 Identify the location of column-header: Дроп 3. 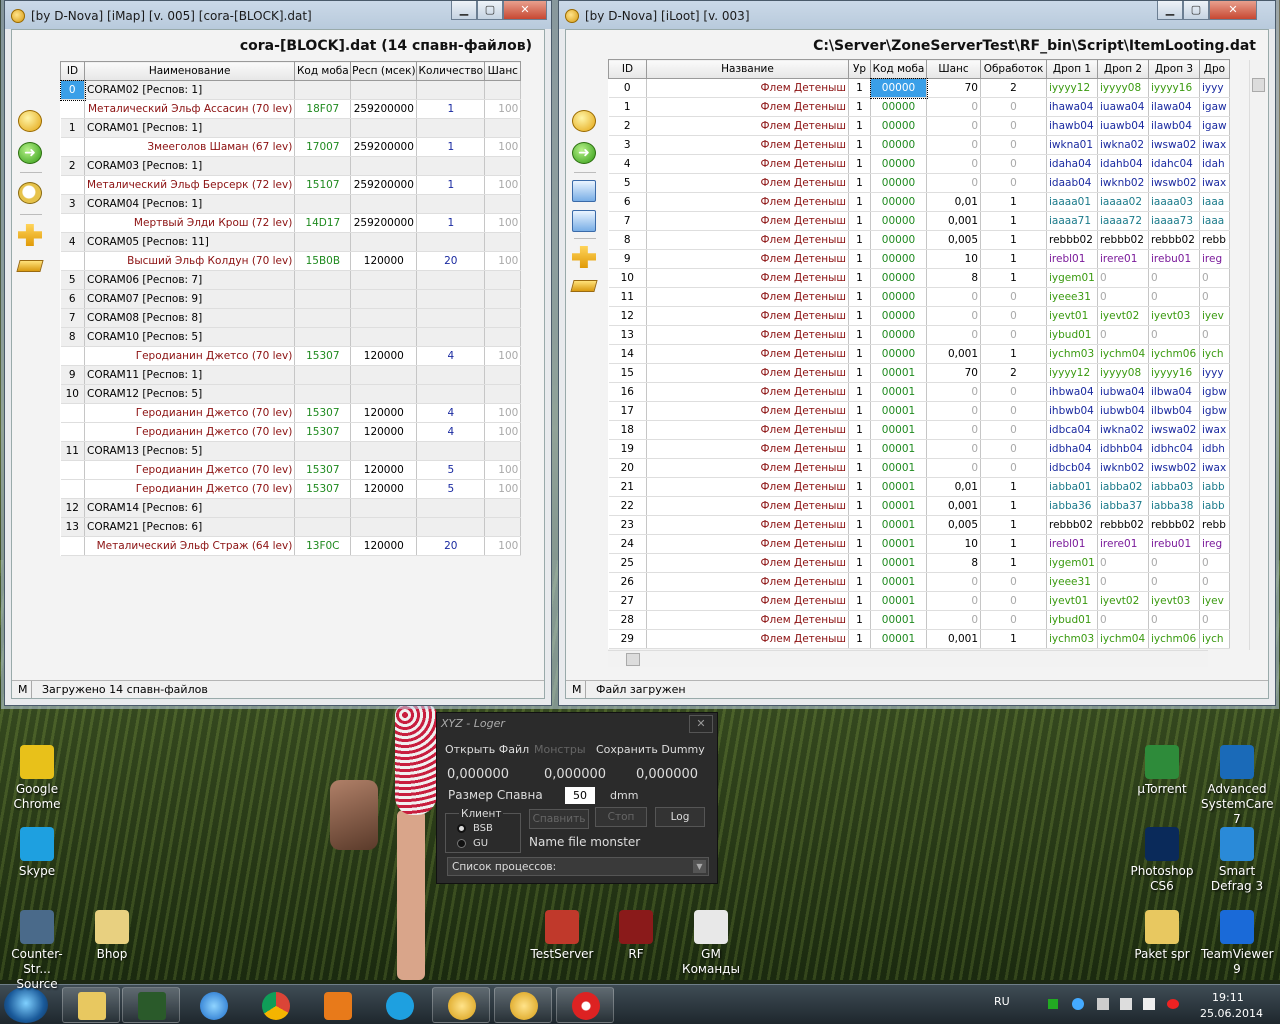
(1174, 69).